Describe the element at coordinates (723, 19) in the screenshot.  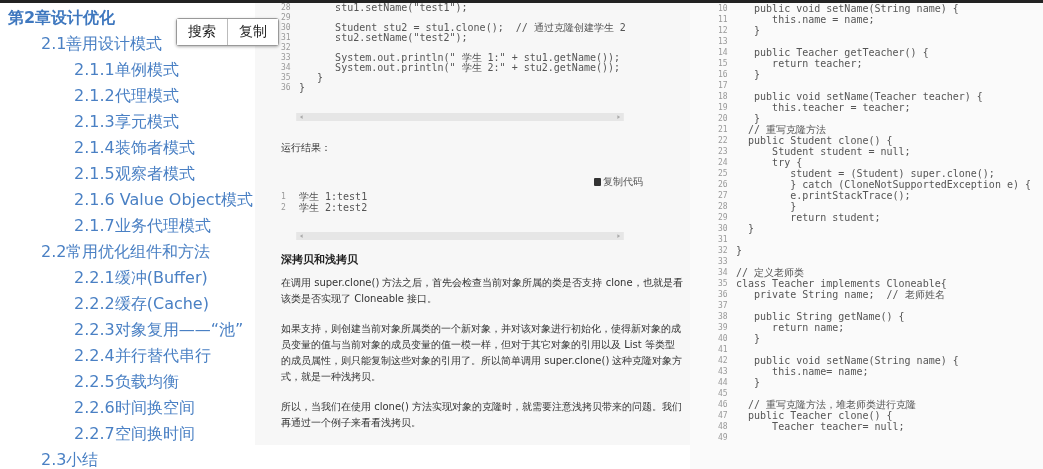
I see `line-number: 11` at that location.